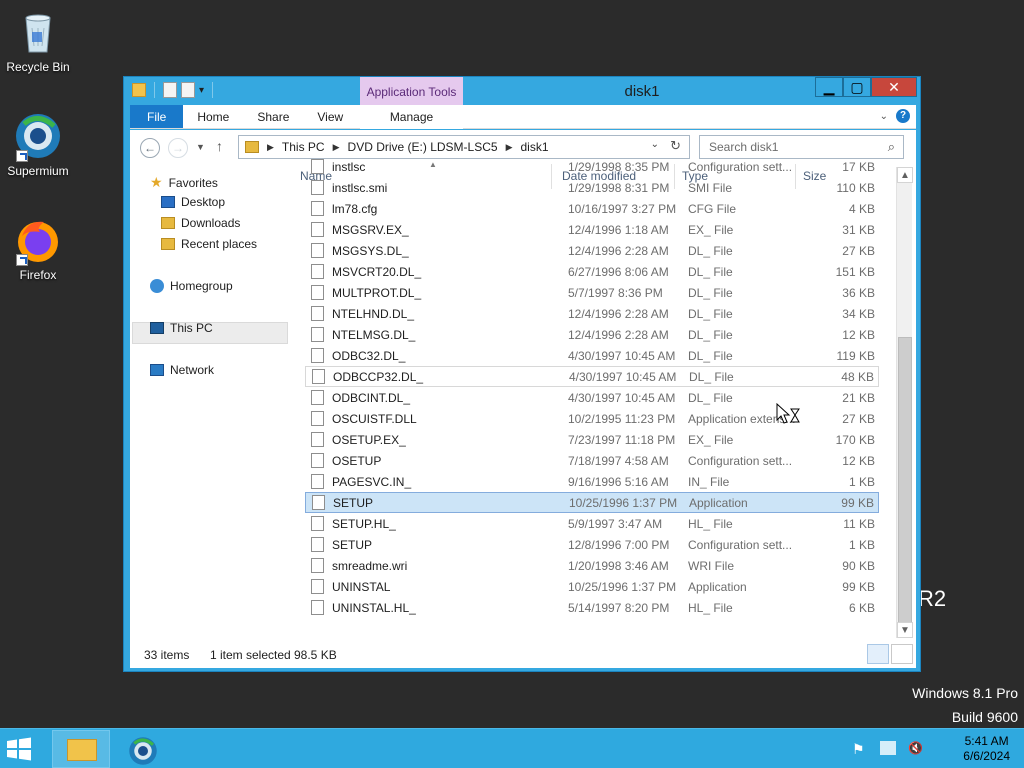  I want to click on network-status-icon, so click(888, 748).